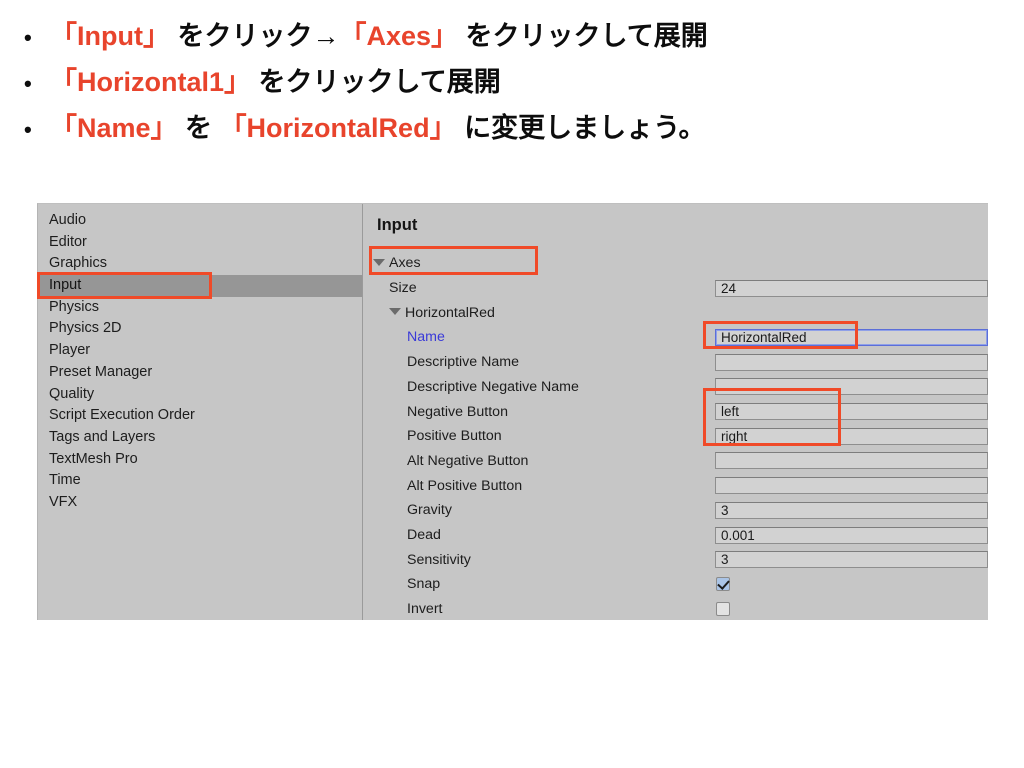  Describe the element at coordinates (338, 128) in the screenshot. I see `bullet-segment-red: 「HorizontalRed」` at that location.